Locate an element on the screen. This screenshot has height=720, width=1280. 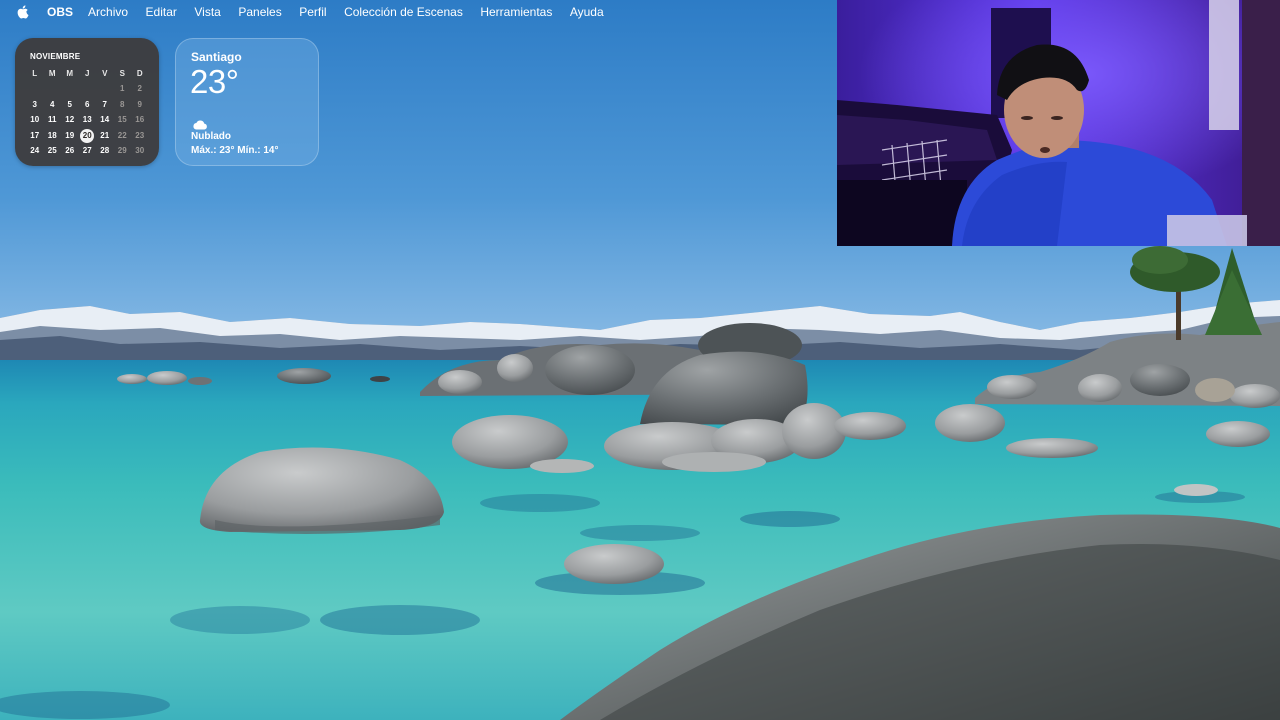
webcam-overlay is located at coordinates (1058, 123).